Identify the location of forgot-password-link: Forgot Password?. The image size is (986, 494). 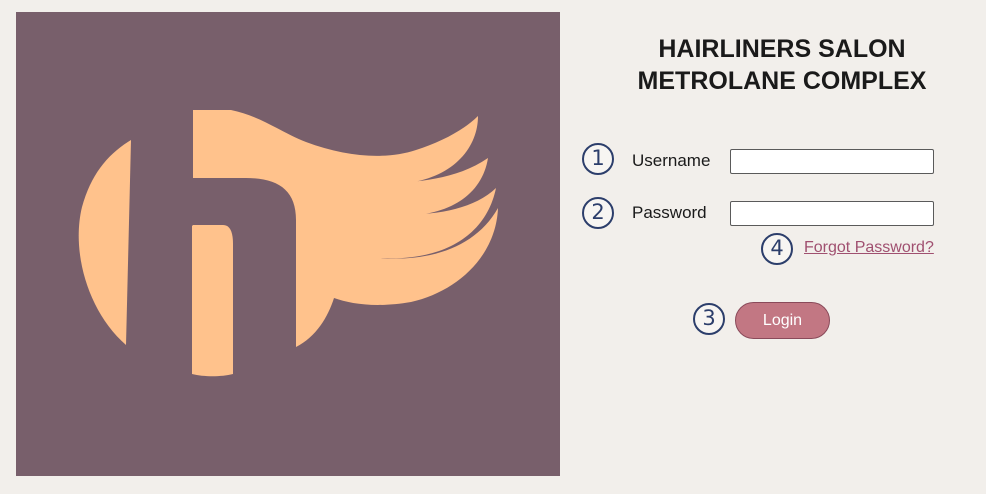
(869, 248).